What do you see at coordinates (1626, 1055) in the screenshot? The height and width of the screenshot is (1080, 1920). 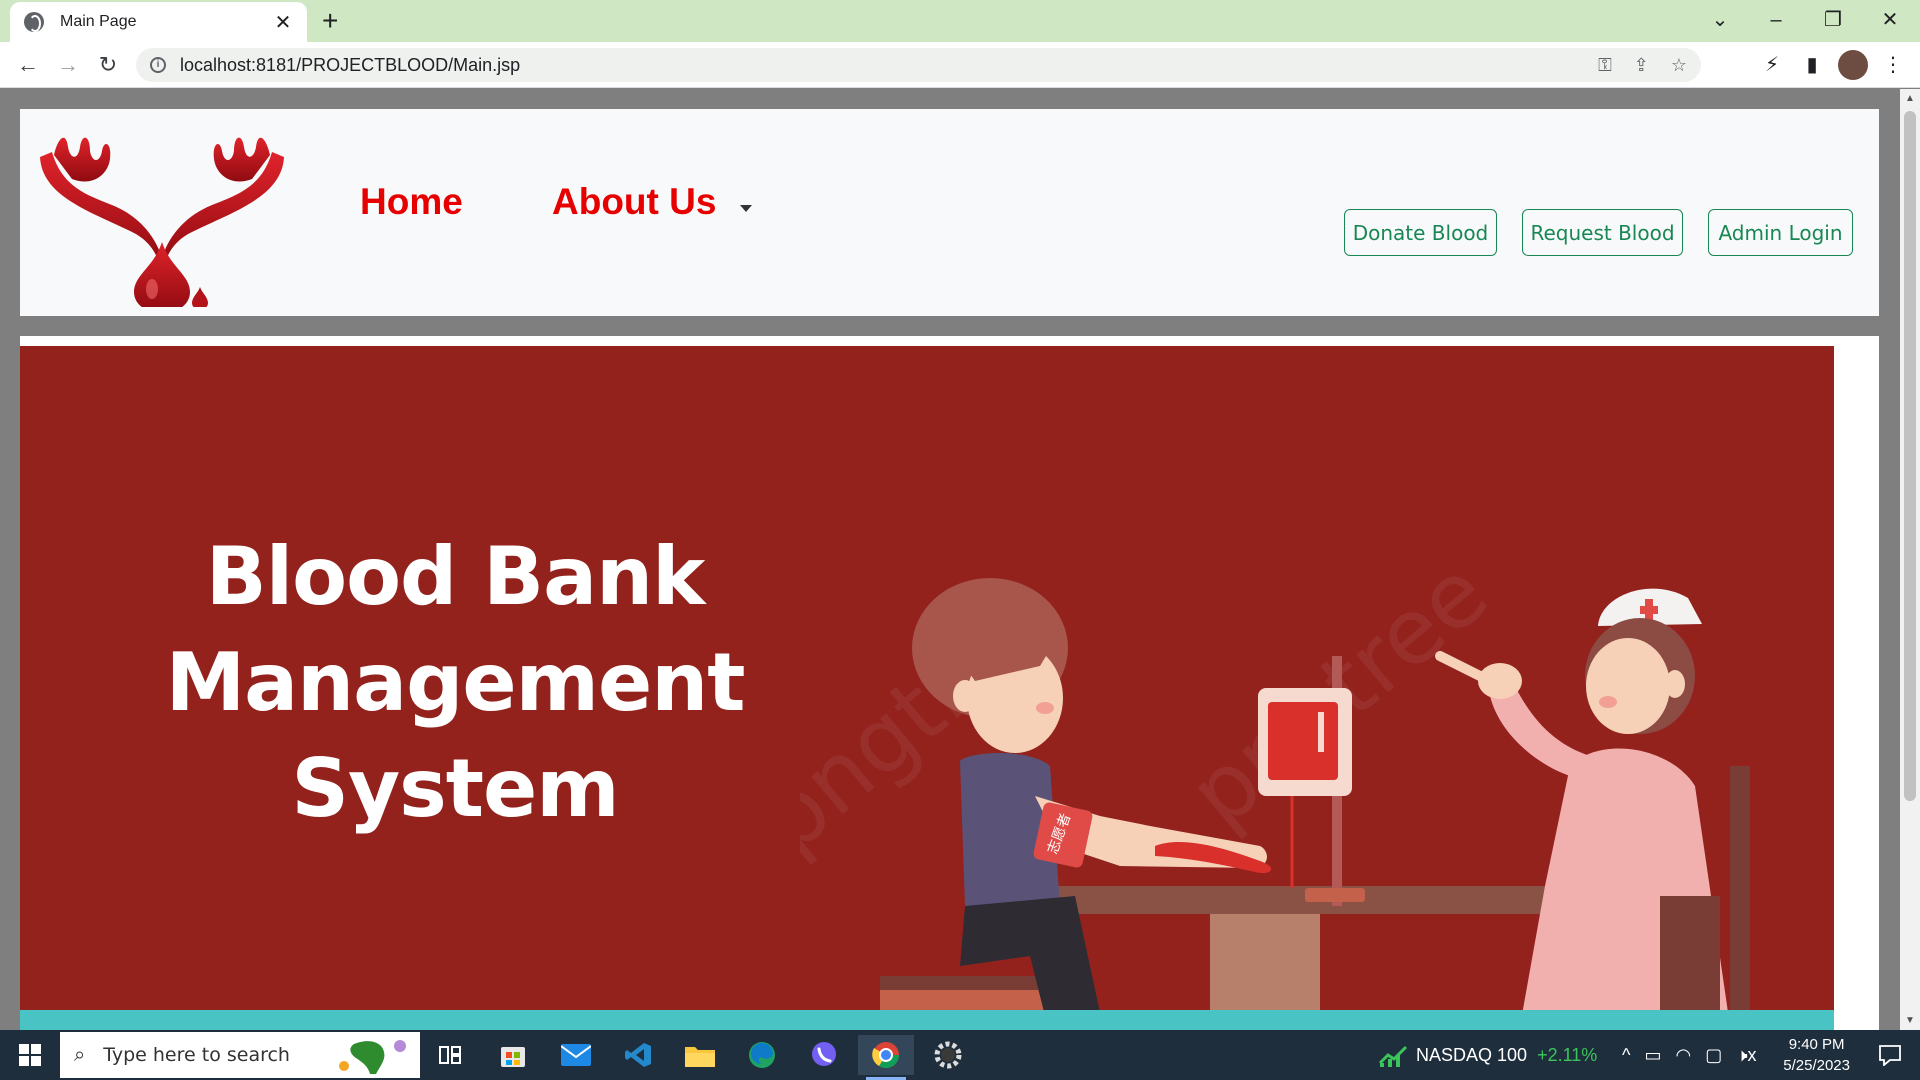 I see `show-hidden-icons-chevron-icon: ^` at bounding box center [1626, 1055].